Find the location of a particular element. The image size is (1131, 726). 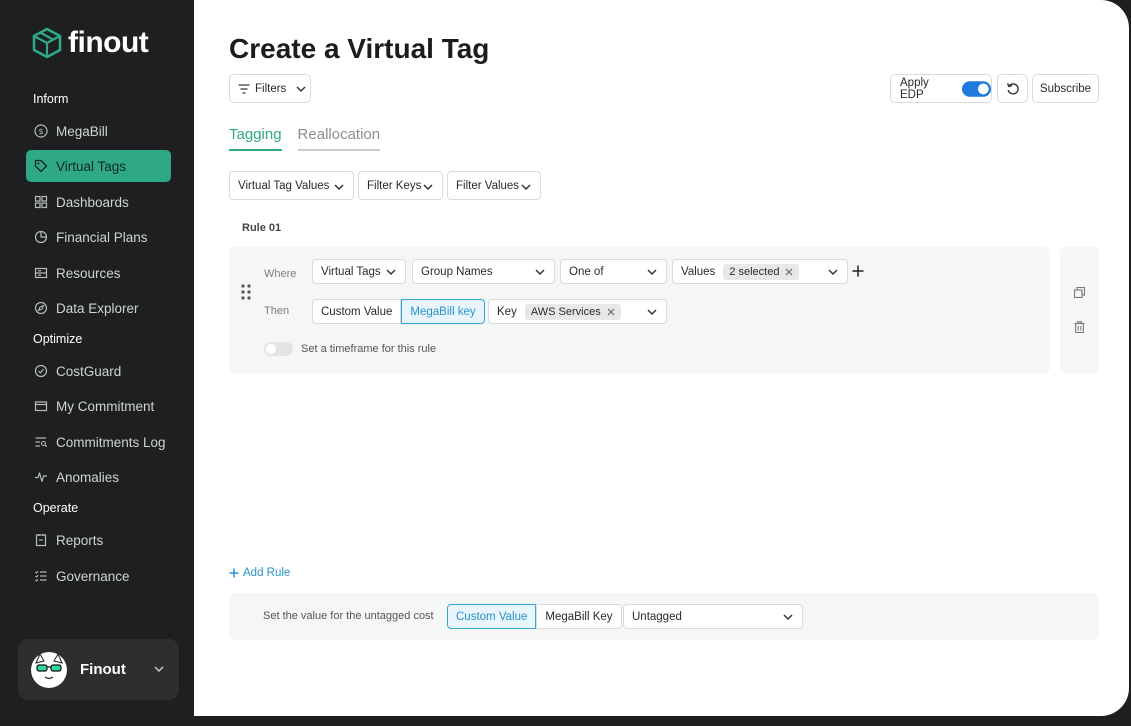

virtual-tag-values-dropdown: Virtual Tag Values is located at coordinates (291, 185).